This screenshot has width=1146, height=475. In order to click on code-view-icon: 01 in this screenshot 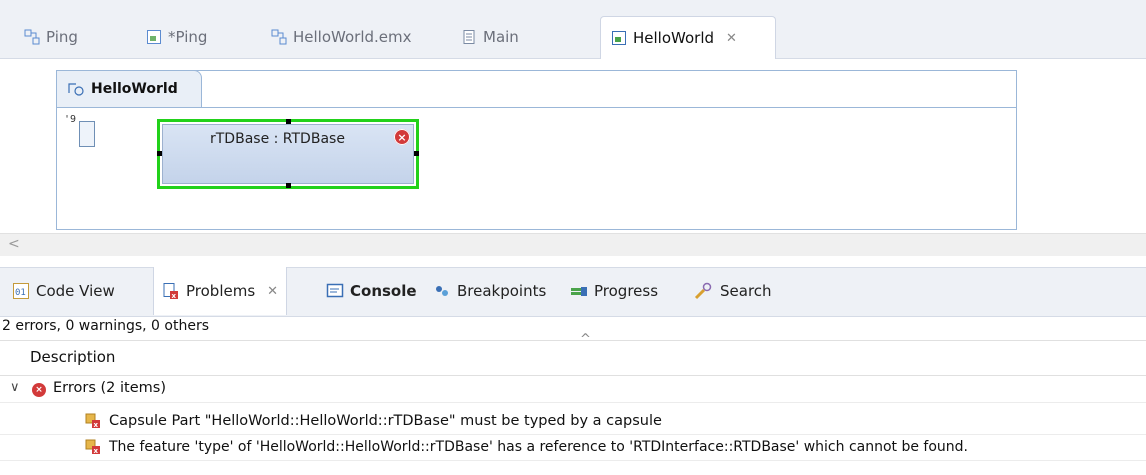, I will do `click(21, 291)`.